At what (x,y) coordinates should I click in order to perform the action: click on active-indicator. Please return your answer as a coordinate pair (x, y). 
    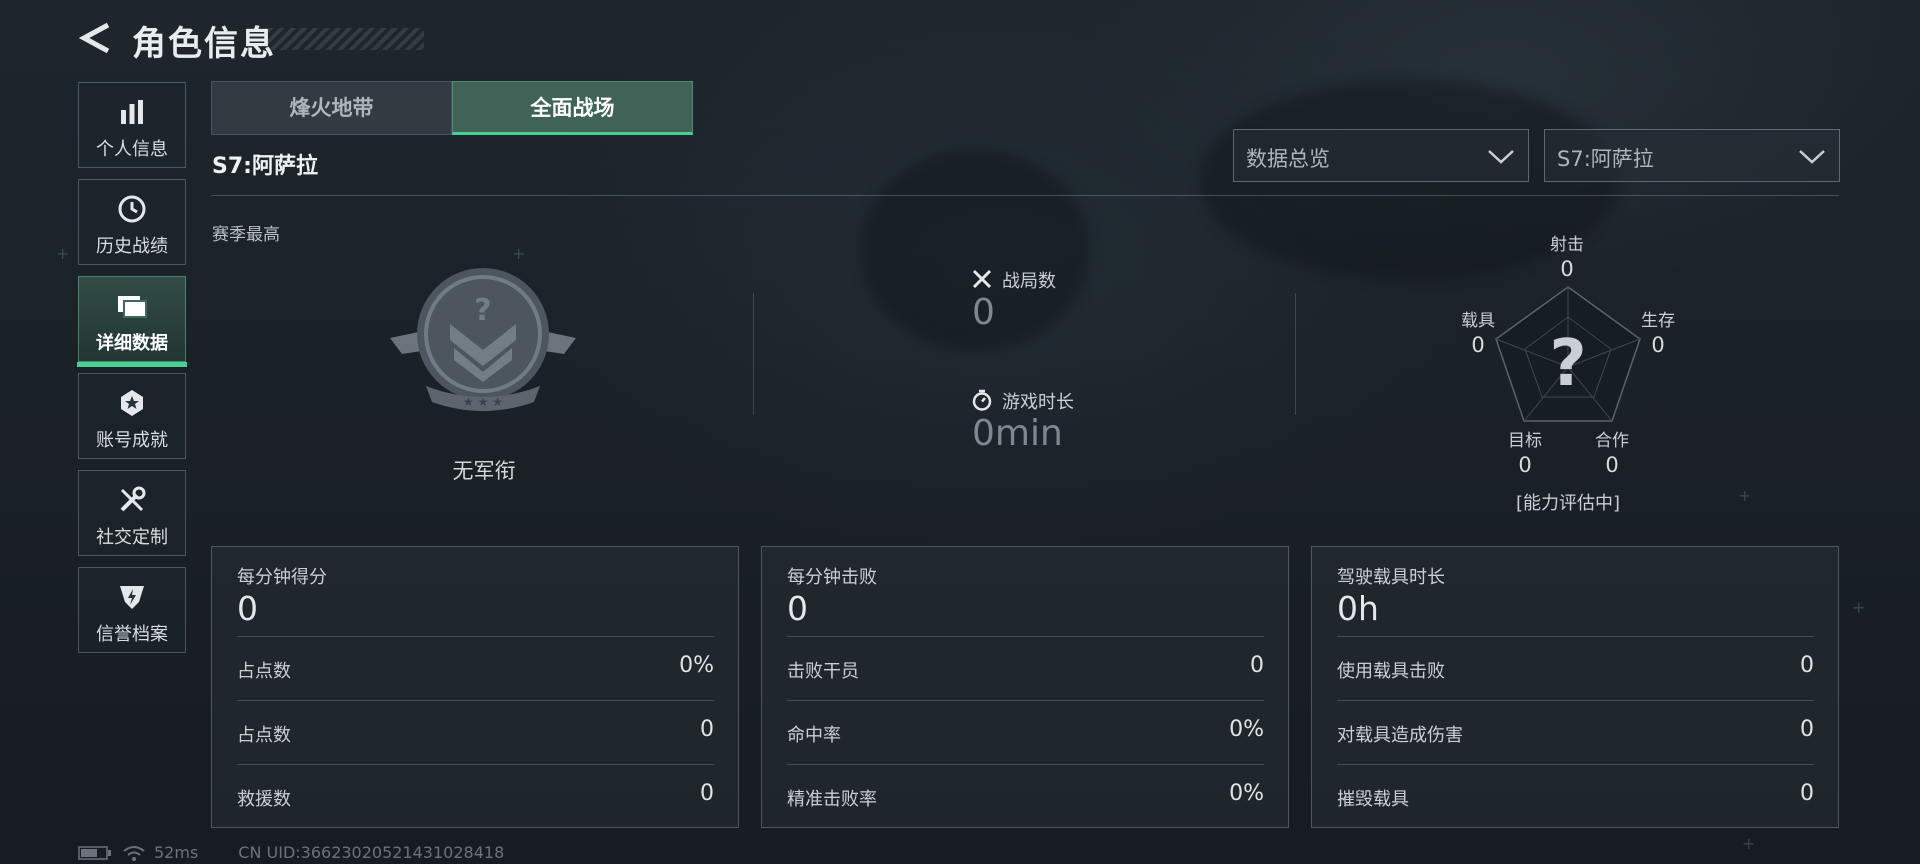
    Looking at the image, I should click on (132, 364).